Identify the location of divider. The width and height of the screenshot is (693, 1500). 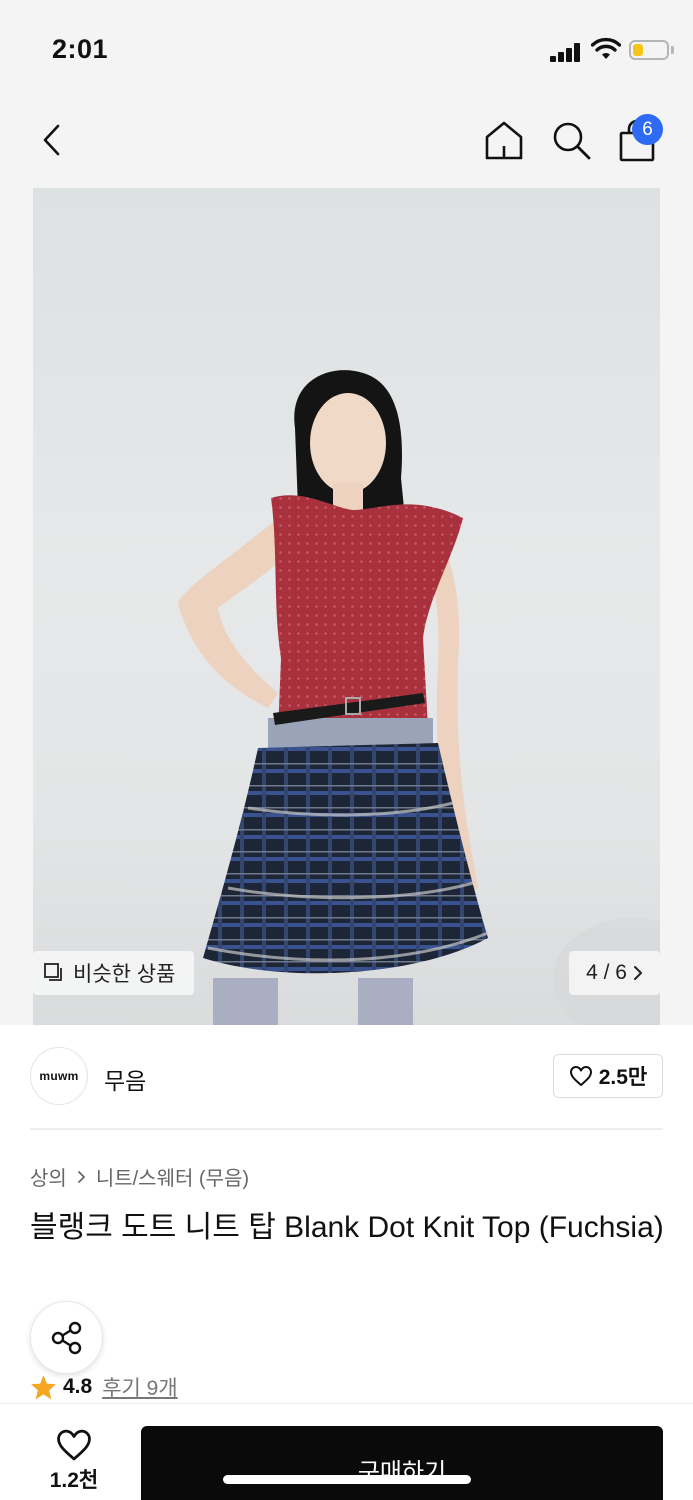
(346, 1129).